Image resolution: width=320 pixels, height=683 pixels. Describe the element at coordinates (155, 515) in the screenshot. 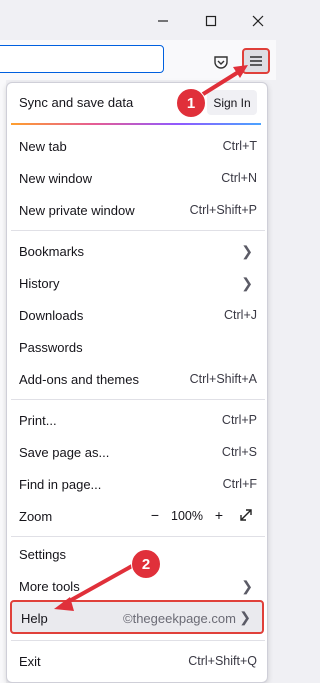

I see `zoom-out-button: −` at that location.